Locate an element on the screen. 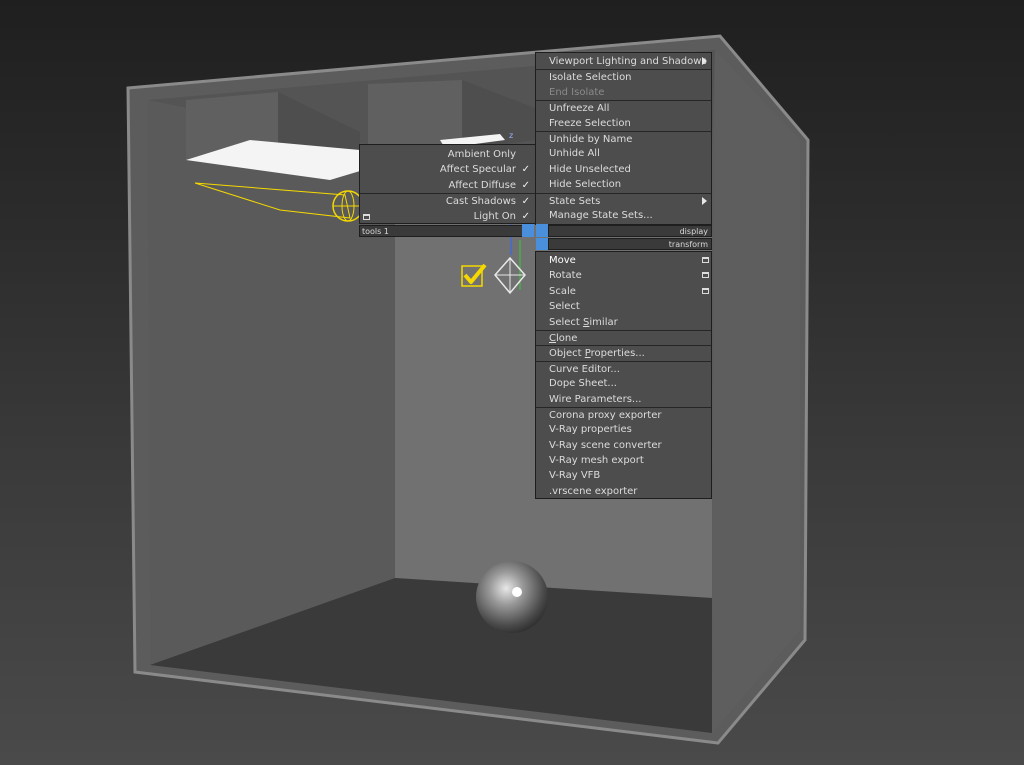 The width and height of the screenshot is (1024, 765). menu-item-state-sets: State Sets is located at coordinates (623, 200).